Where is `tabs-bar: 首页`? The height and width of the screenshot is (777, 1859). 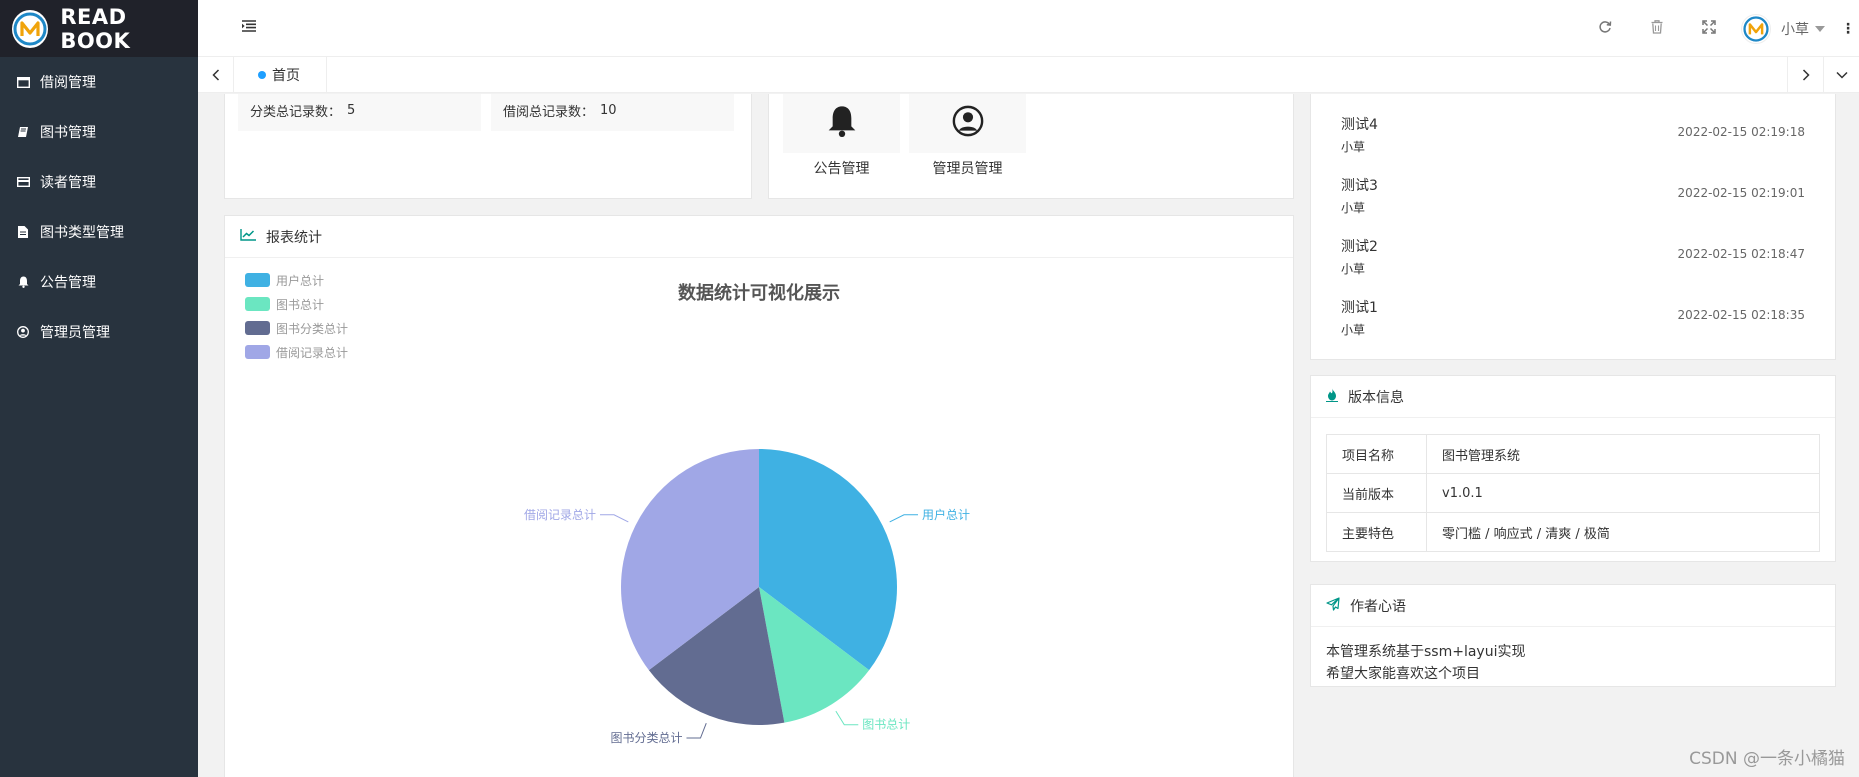 tabs-bar: 首页 is located at coordinates (1028, 75).